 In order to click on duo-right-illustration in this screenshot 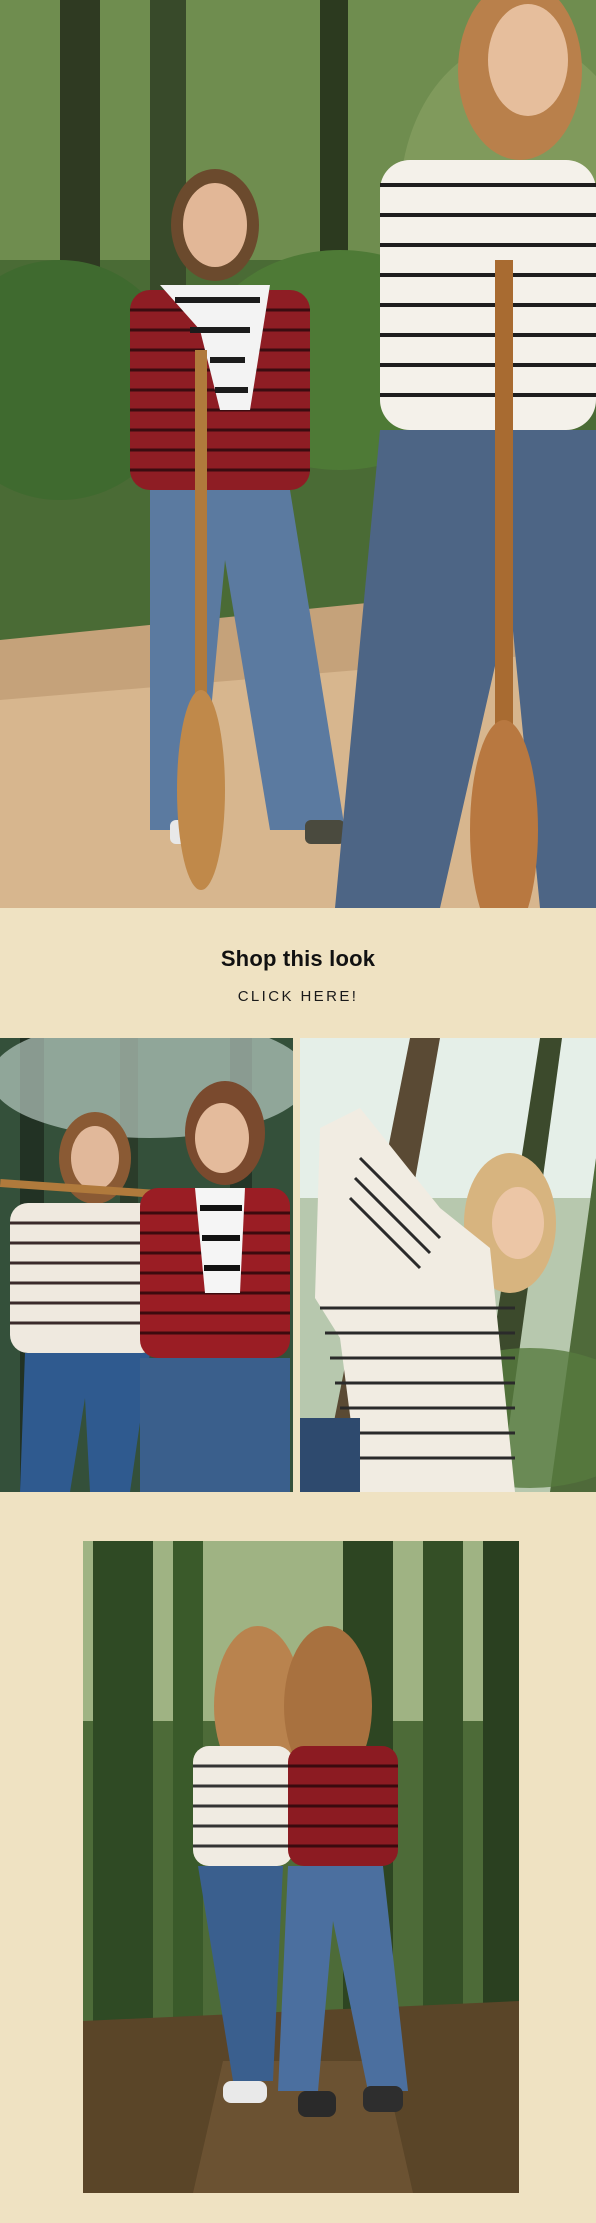, I will do `click(448, 1265)`.